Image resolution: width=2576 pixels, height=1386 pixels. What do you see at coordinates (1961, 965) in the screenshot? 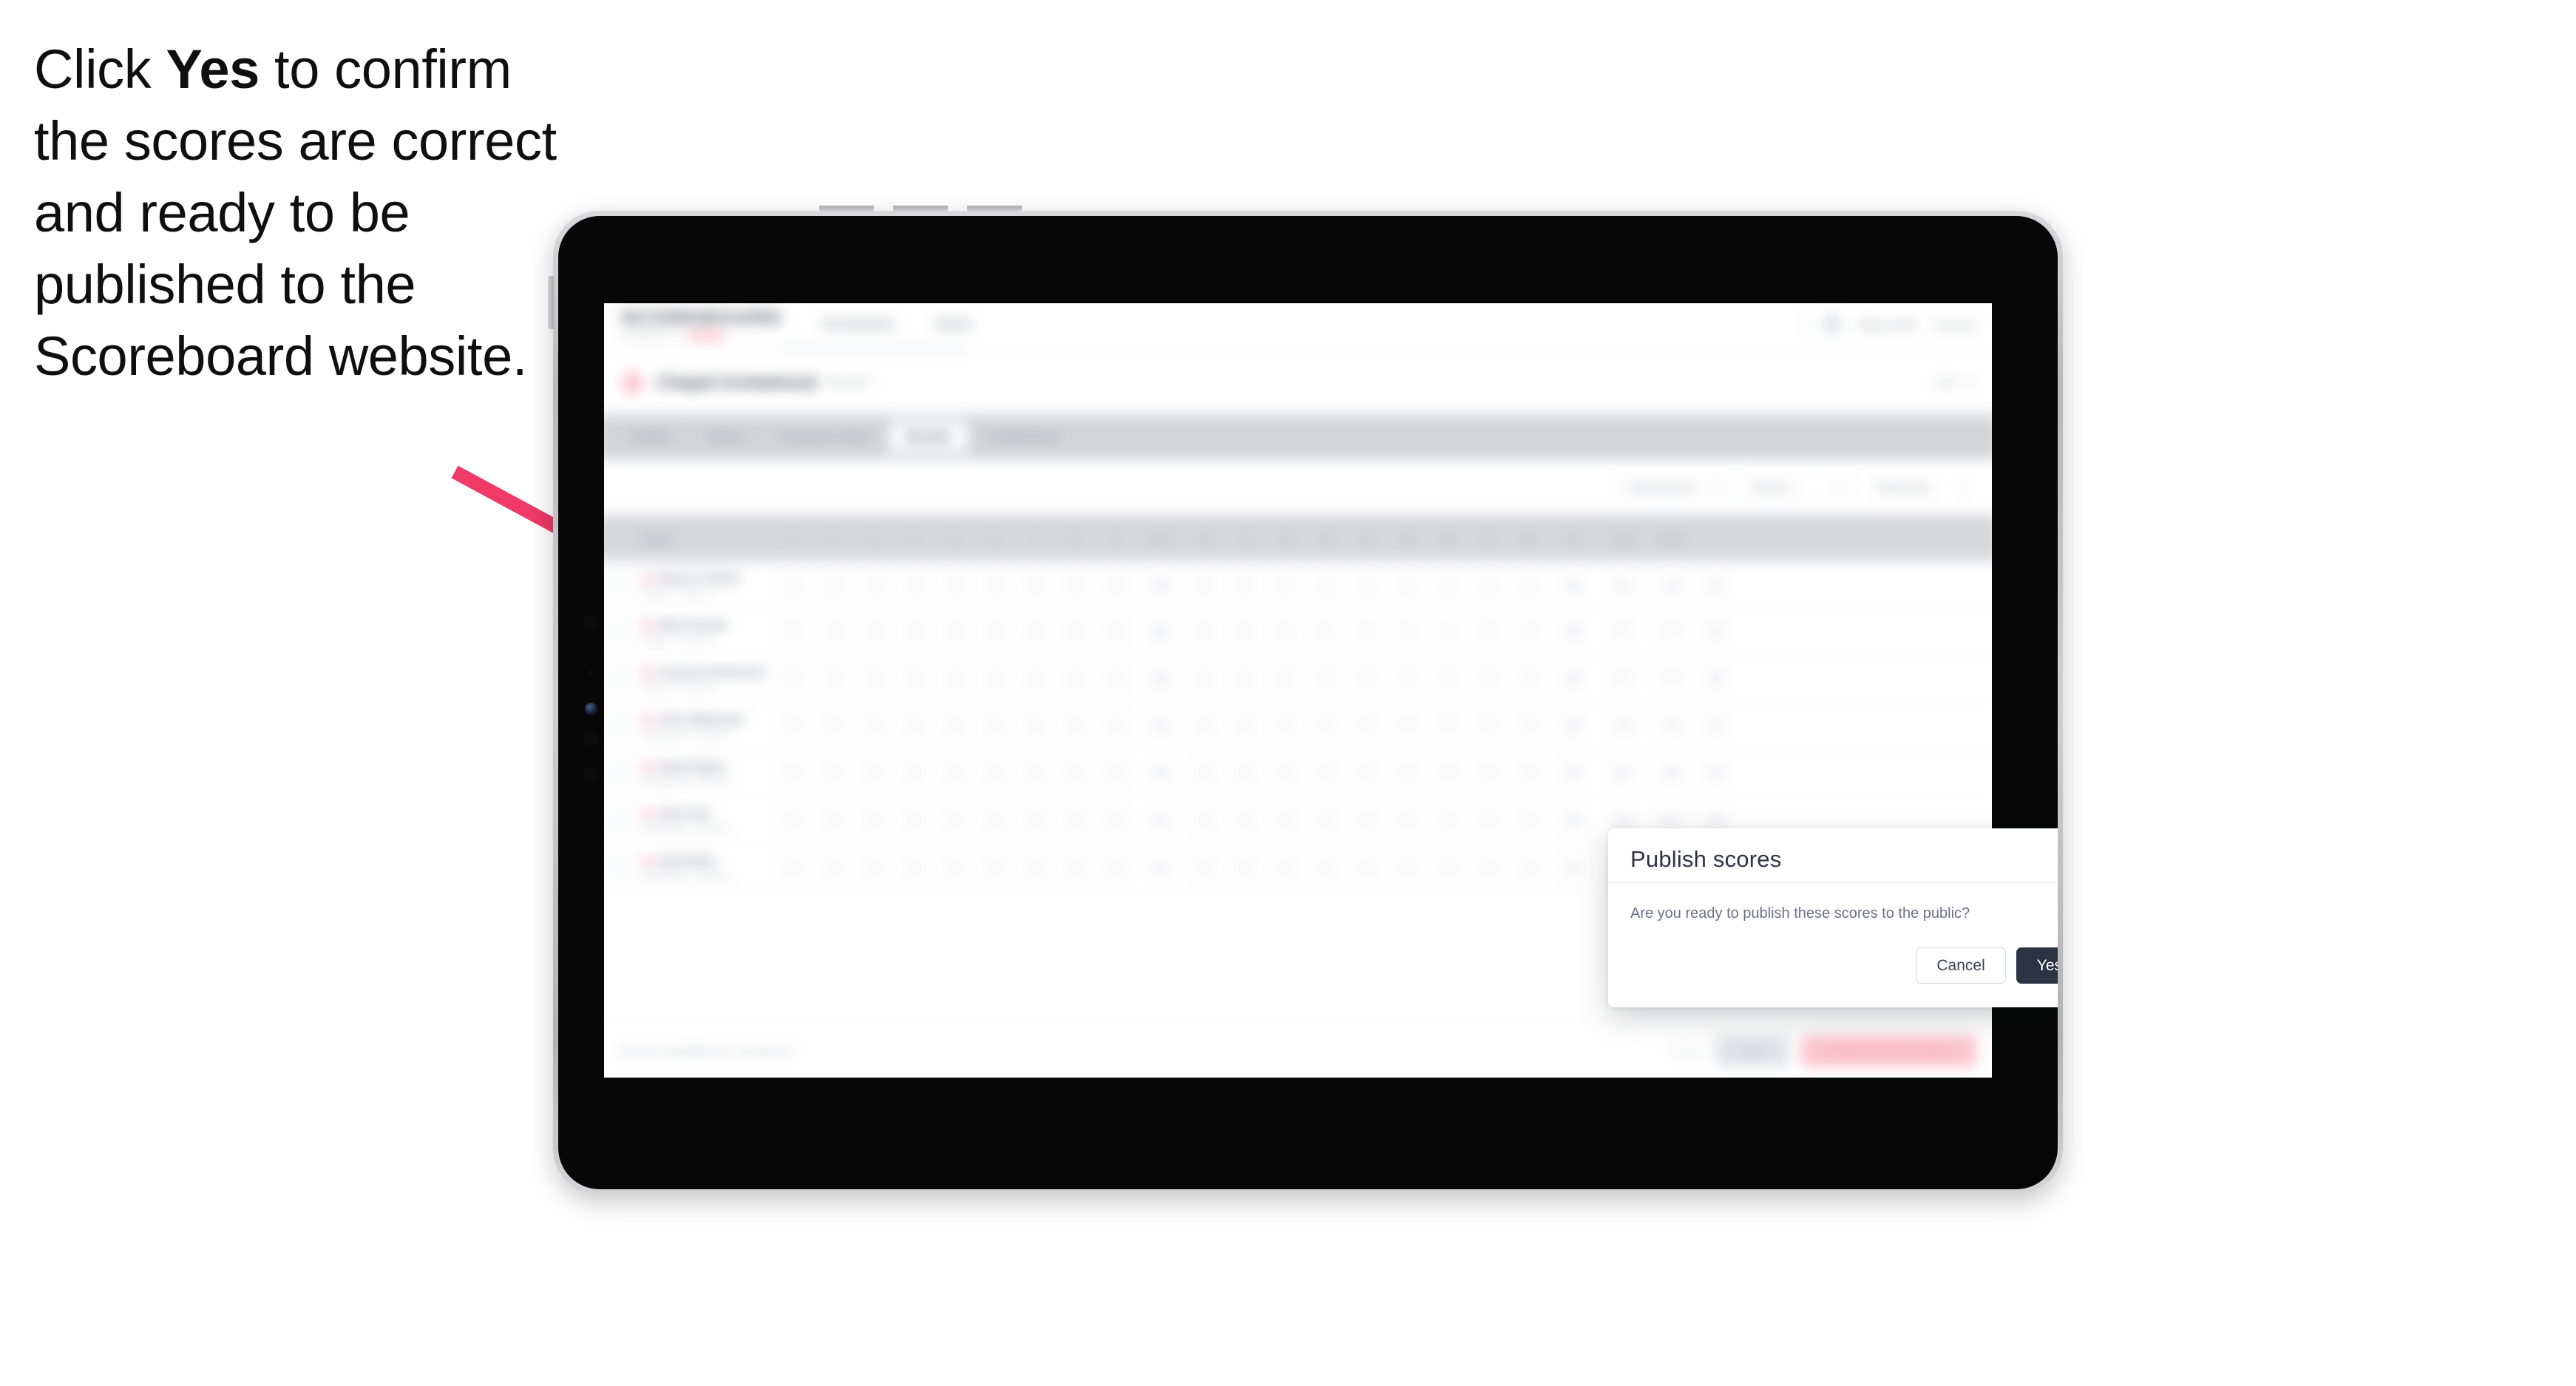
I see `cancel-button: Cancel` at bounding box center [1961, 965].